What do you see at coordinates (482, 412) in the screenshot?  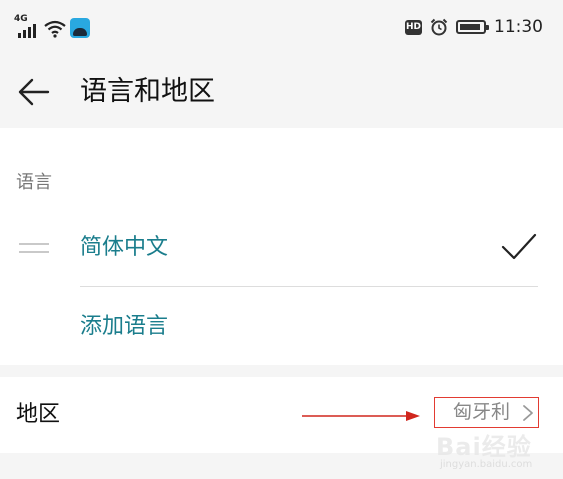 I see `region-value: 匈牙利` at bounding box center [482, 412].